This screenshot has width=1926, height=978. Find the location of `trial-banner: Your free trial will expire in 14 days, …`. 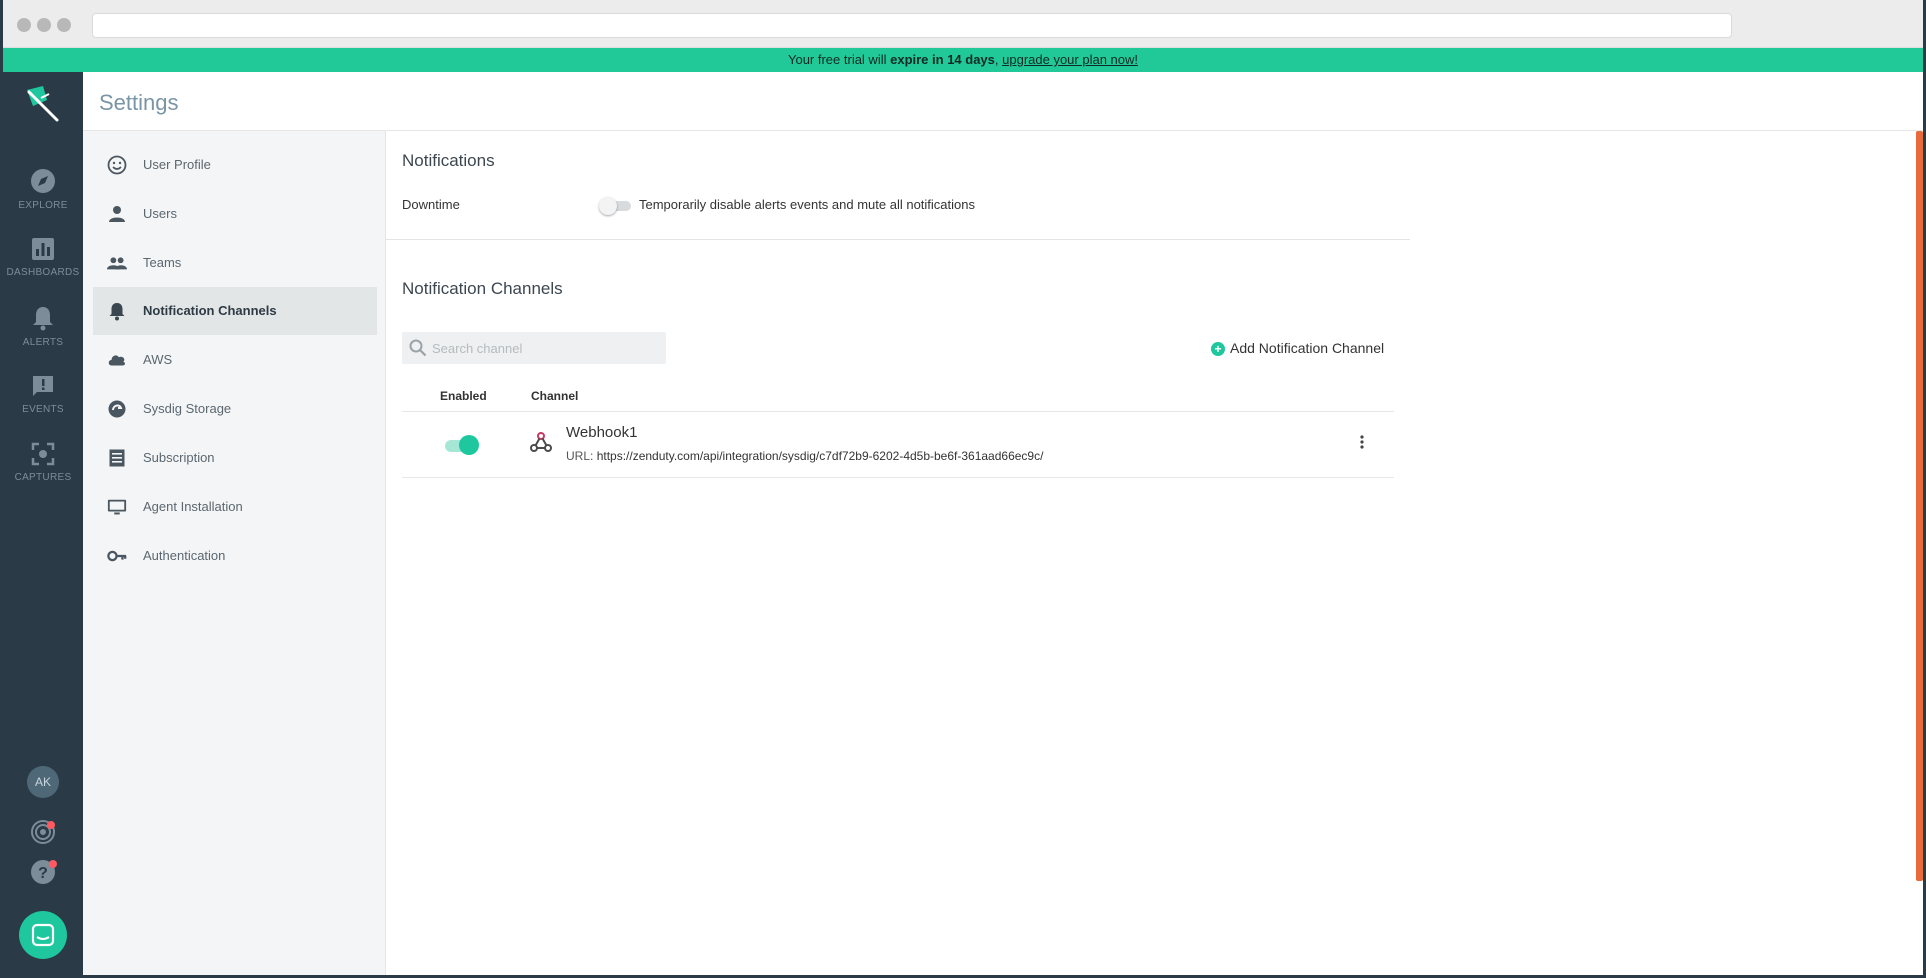

trial-banner: Your free trial will expire in 14 days, … is located at coordinates (963, 60).